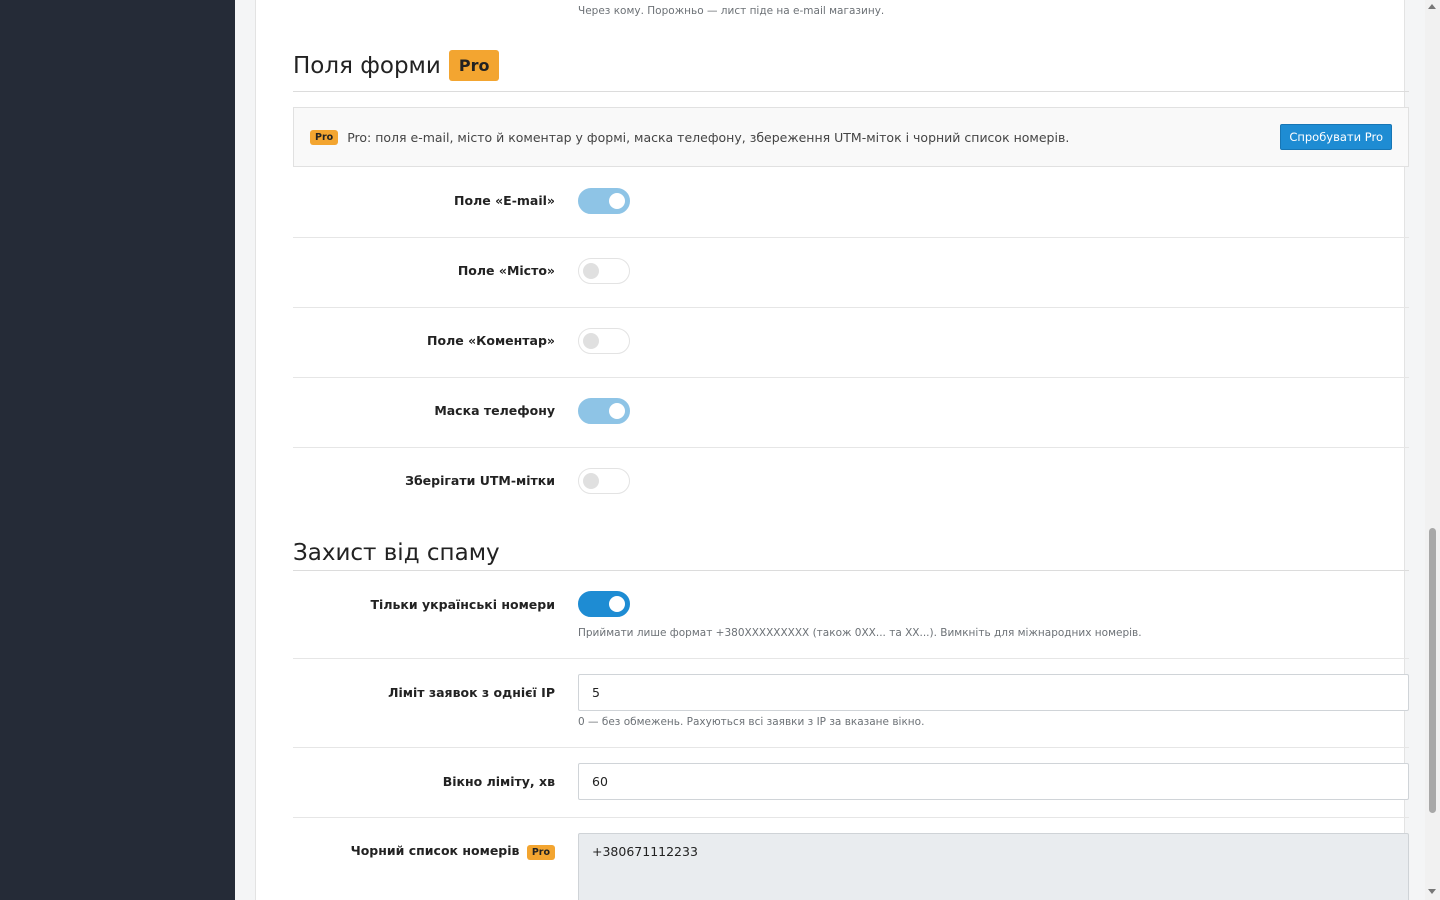  I want to click on utm-label: Зберігати UTM-мітки, so click(480, 480).